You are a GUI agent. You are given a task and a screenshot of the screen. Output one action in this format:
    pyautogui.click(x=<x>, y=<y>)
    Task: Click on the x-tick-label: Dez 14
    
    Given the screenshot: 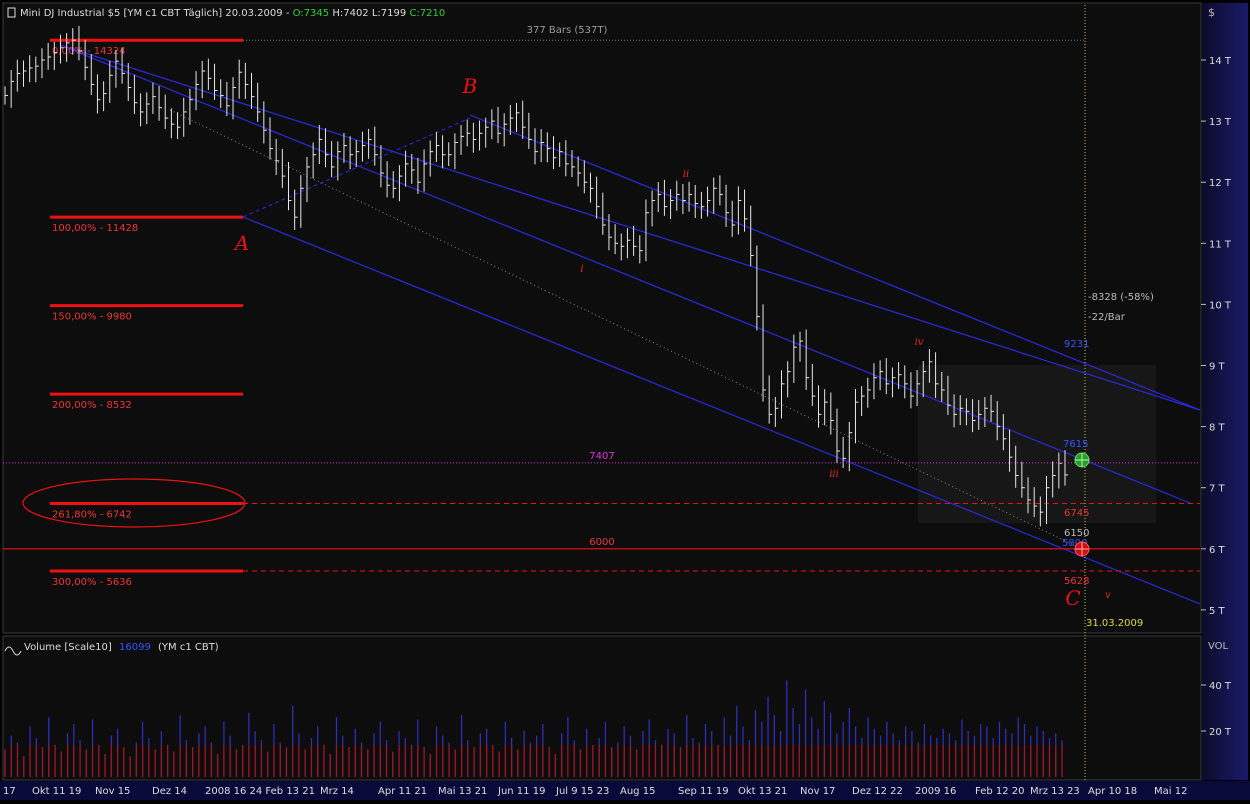 What is the action you would take?
    pyautogui.click(x=169, y=791)
    